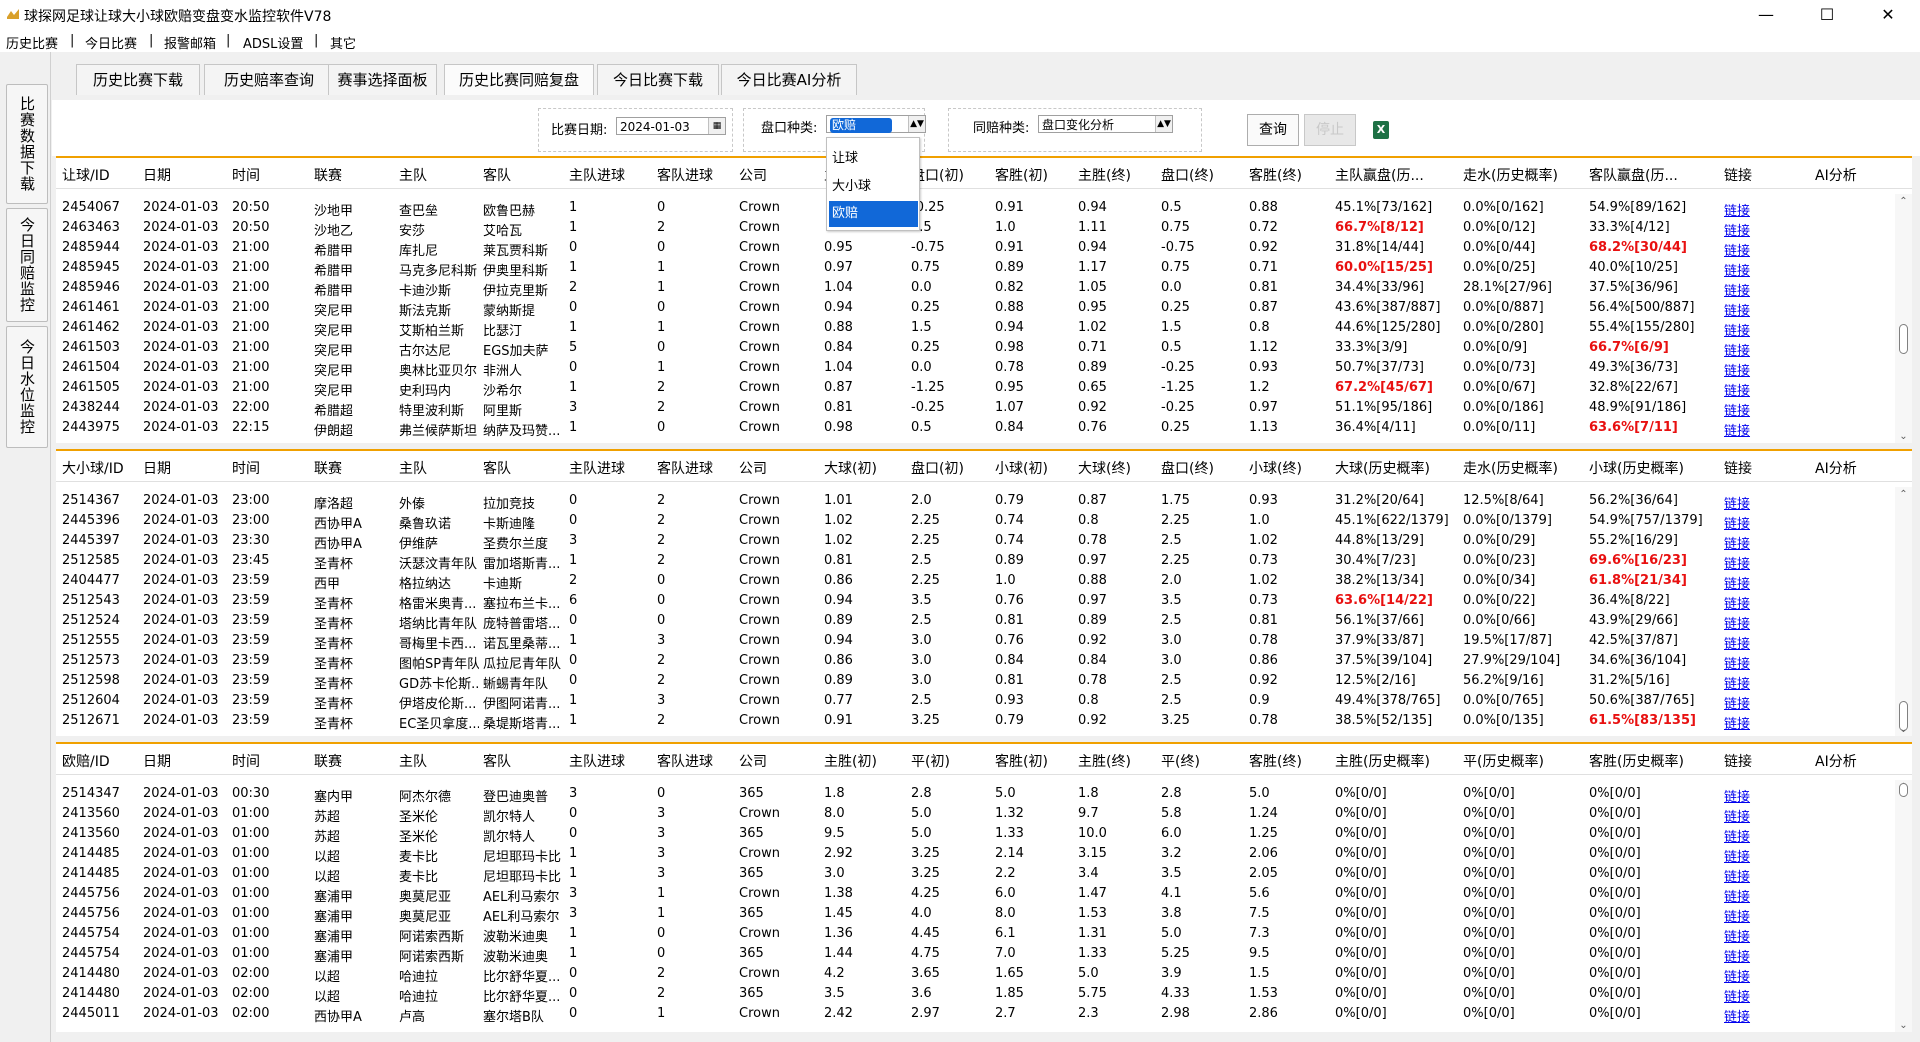  I want to click on option-over-under: 大小球, so click(873, 187).